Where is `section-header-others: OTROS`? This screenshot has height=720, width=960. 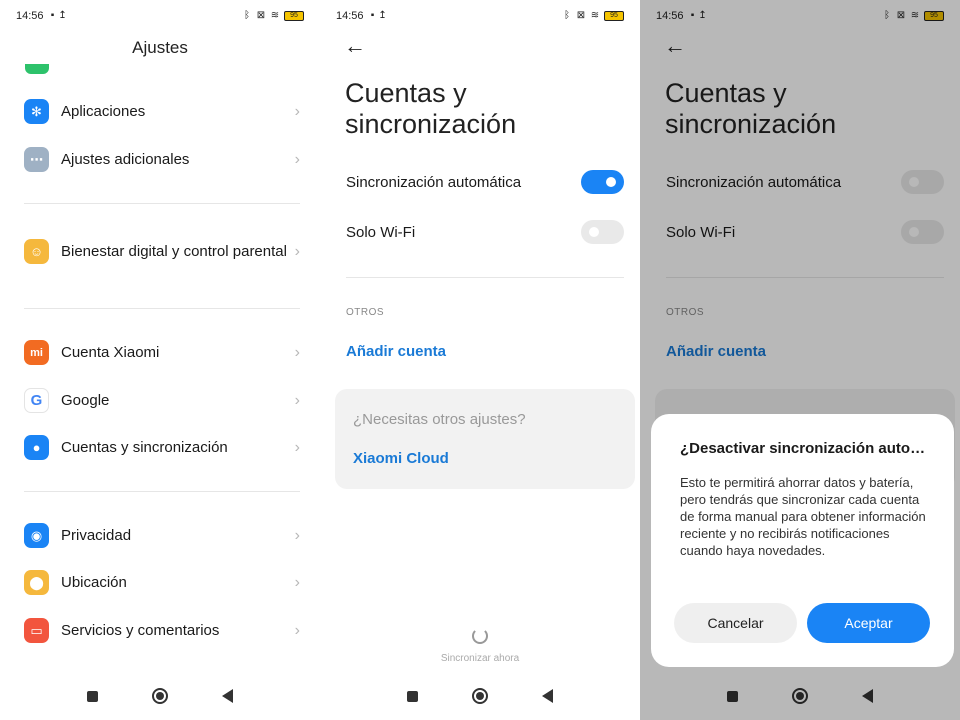 section-header-others: OTROS is located at coordinates (365, 312).